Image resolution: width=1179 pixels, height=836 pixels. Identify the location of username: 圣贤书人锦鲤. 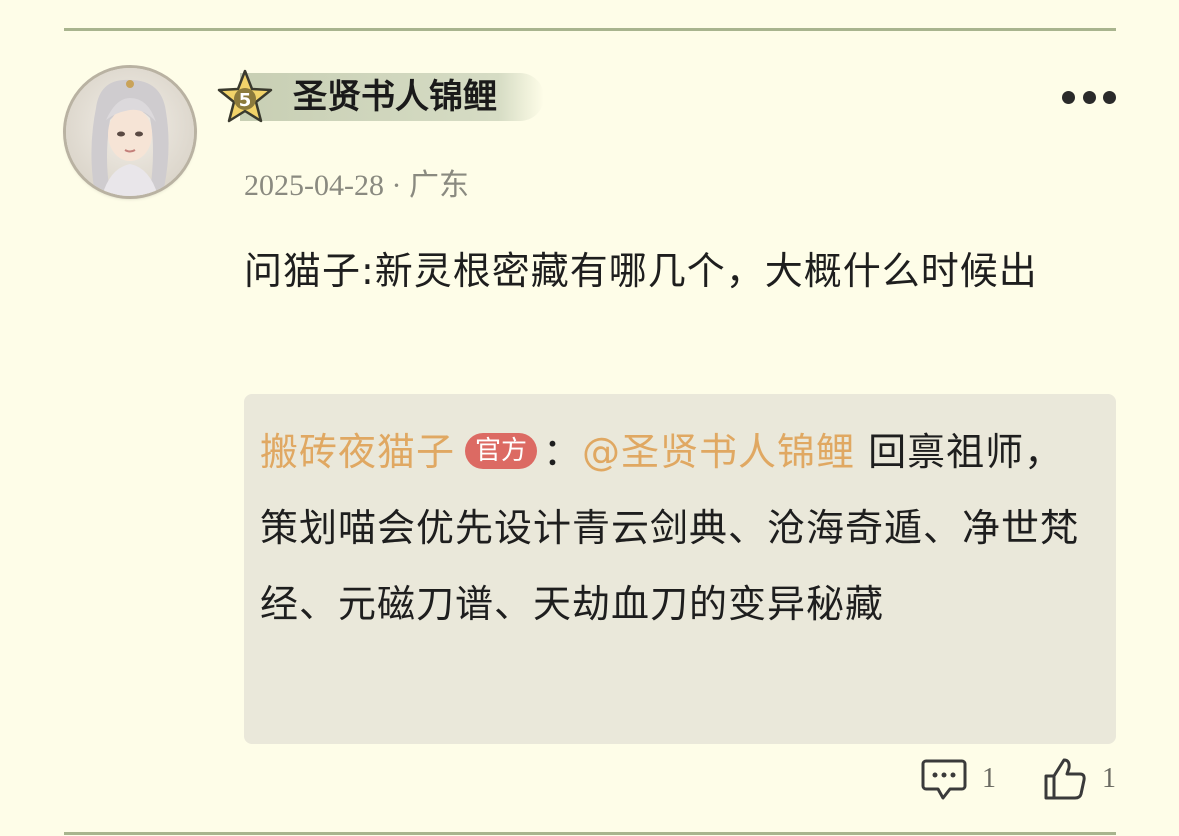
(395, 97).